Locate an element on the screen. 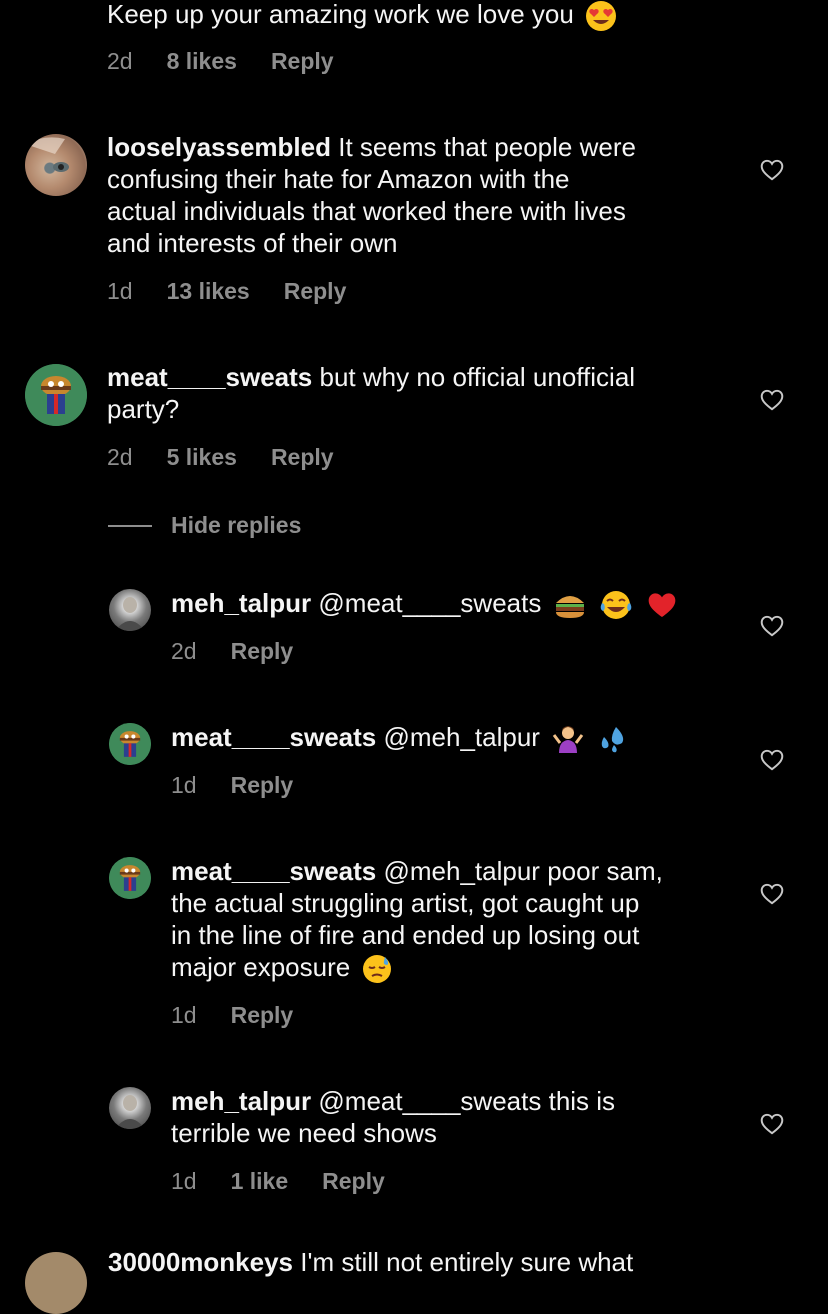  comment-meta: 2d 5 likes Reply is located at coordinates (220, 457).